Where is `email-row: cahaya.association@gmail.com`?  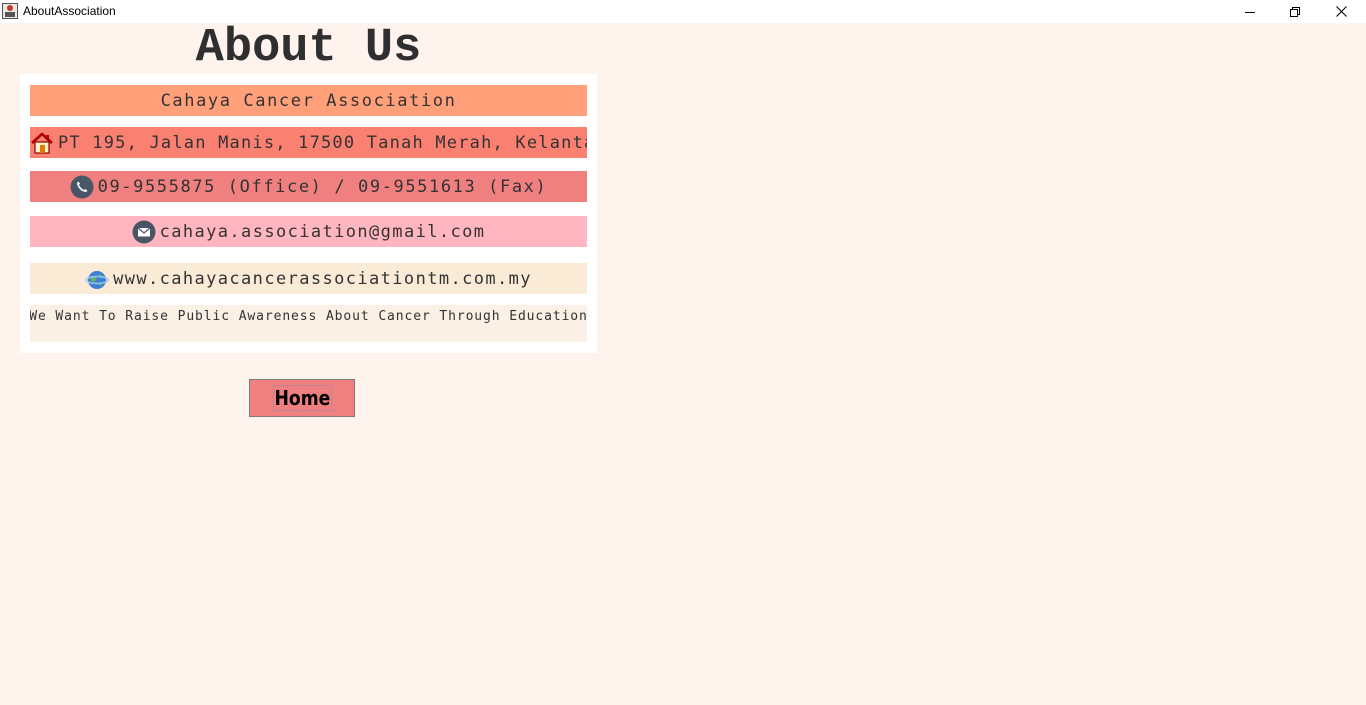 email-row: cahaya.association@gmail.com is located at coordinates (308, 231).